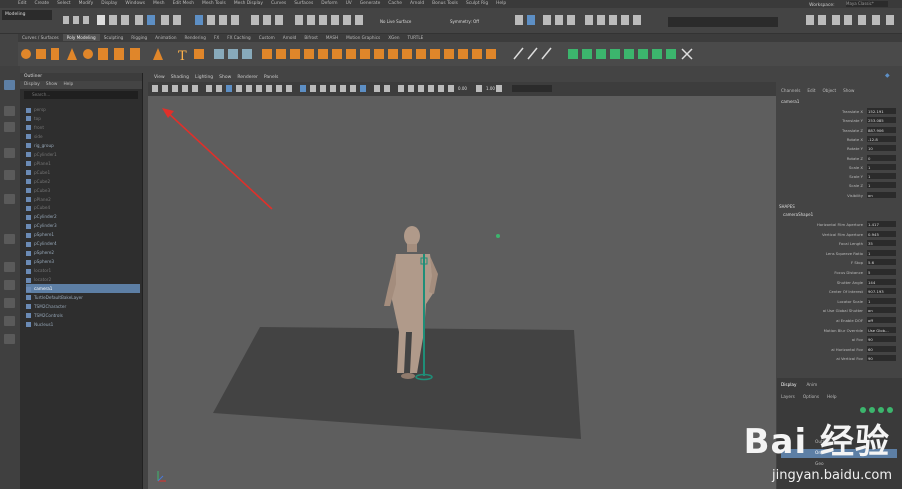 This screenshot has height=489, width=902. I want to click on status-line-icons, so click(355, 21).